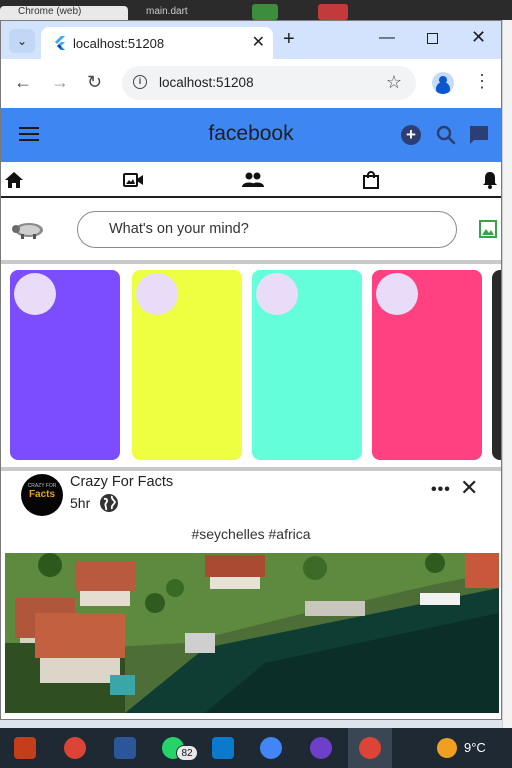  What do you see at coordinates (94, 82) in the screenshot?
I see `reload-button: ↻` at bounding box center [94, 82].